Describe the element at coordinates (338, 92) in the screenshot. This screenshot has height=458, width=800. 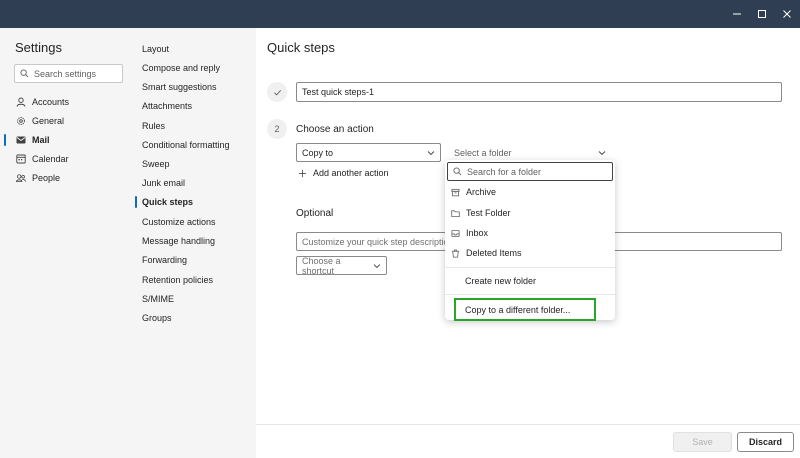
I see `quick-step-name-value: Test quick steps-1` at that location.